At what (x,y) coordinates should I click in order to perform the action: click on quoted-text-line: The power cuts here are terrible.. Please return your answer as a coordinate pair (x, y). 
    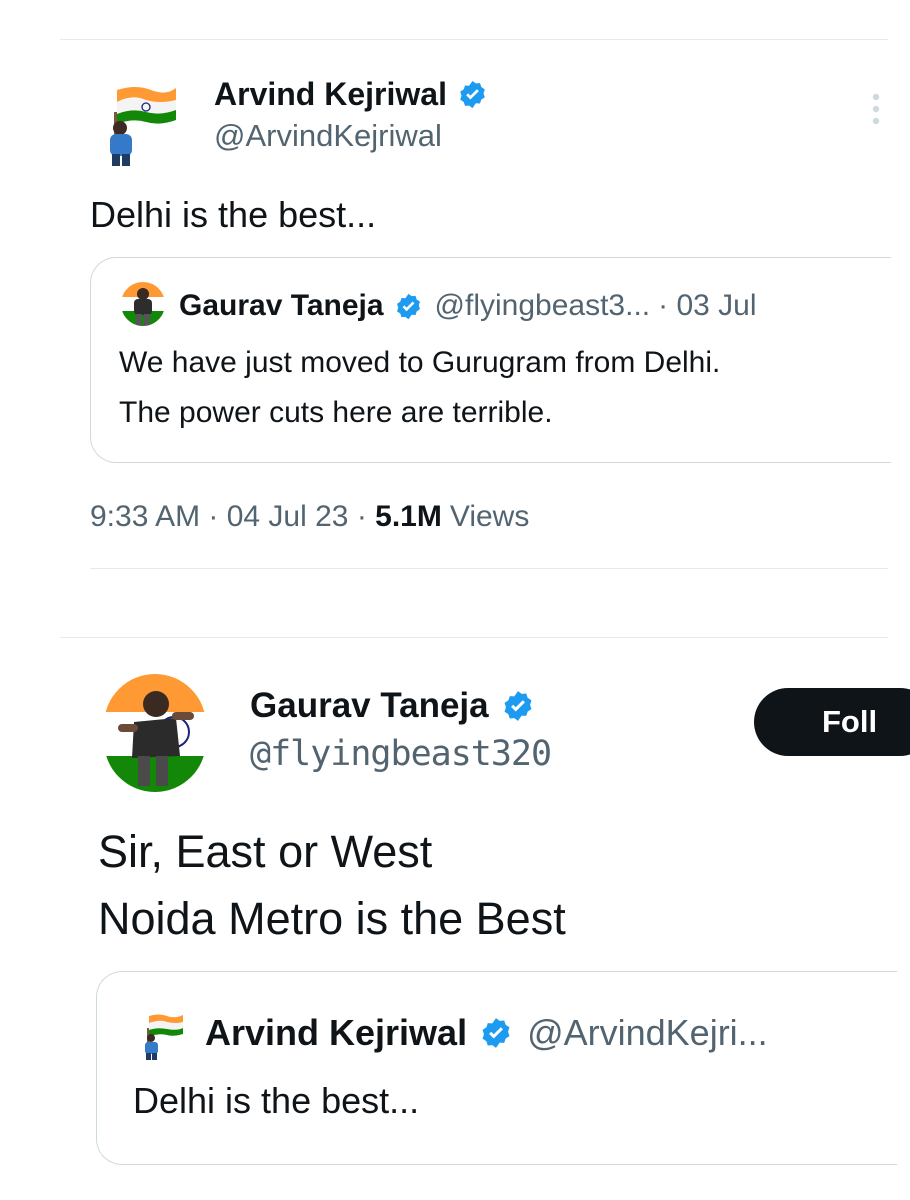
    Looking at the image, I should click on (336, 412).